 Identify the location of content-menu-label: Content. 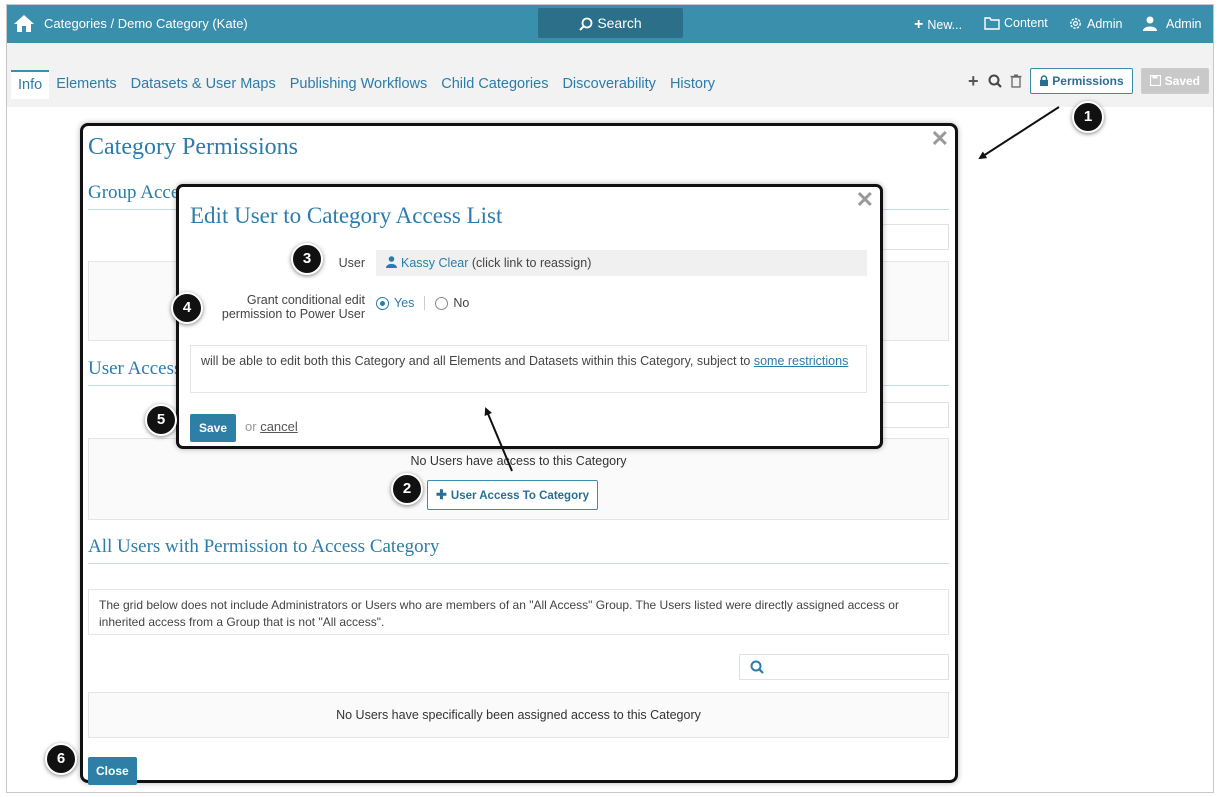
(1026, 23).